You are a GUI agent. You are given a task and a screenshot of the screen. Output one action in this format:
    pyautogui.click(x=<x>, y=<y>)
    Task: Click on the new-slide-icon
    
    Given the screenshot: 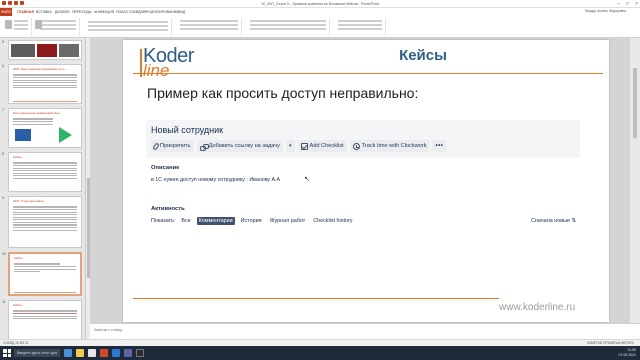 What is the action you would take?
    pyautogui.click(x=38, y=24)
    